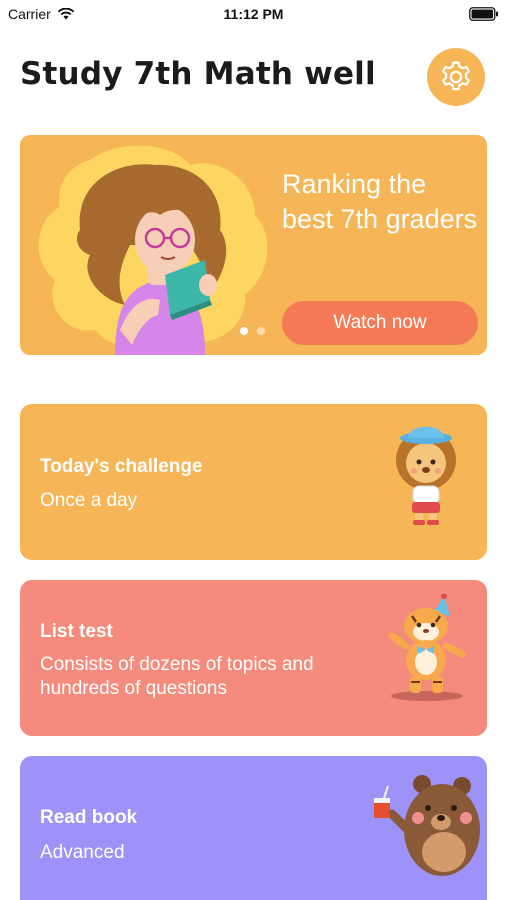  I want to click on card-title: Read book, so click(89, 817).